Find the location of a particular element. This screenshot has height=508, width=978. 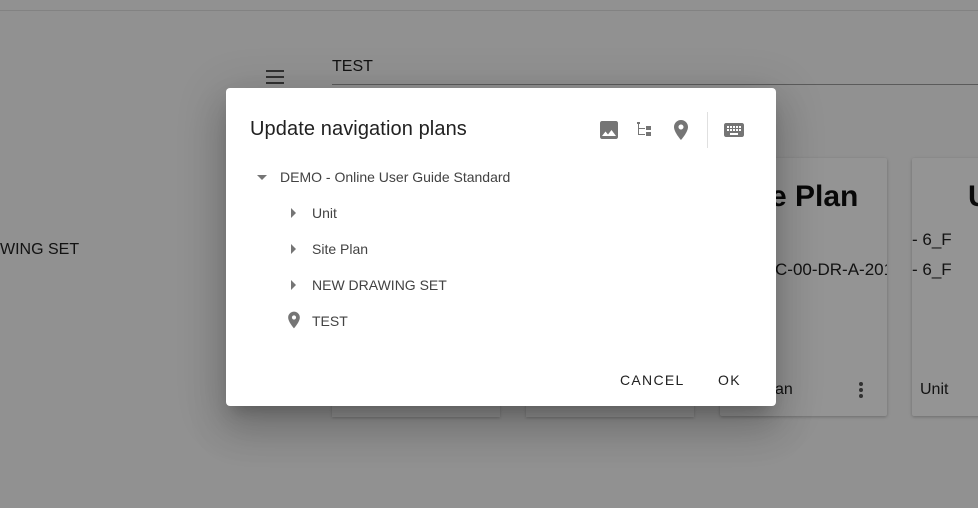

tree-node-label: DEMO - Online User Guide Standard is located at coordinates (395, 177).